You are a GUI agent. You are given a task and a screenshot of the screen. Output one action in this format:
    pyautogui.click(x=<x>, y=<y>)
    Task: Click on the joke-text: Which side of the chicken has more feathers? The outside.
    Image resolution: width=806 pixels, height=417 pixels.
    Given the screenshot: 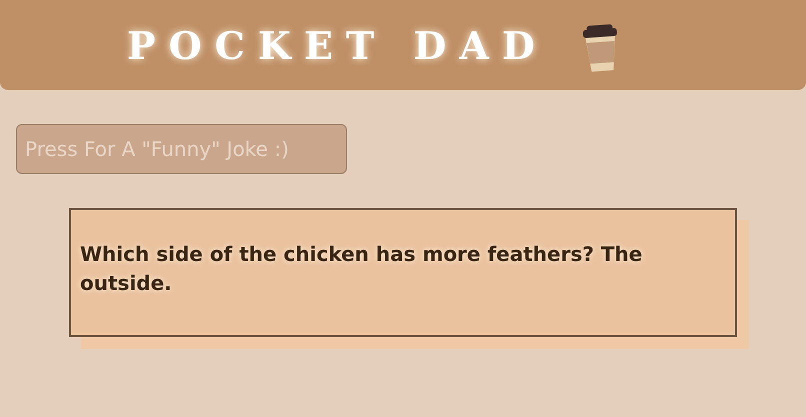 What is the action you would take?
    pyautogui.click(x=362, y=269)
    